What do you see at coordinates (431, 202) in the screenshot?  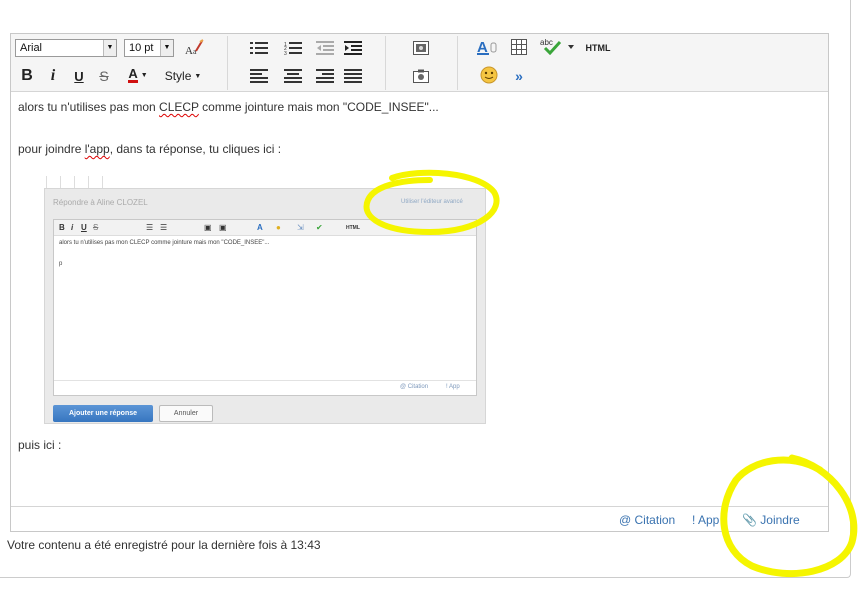 I see `highlight-circle-advanced` at bounding box center [431, 202].